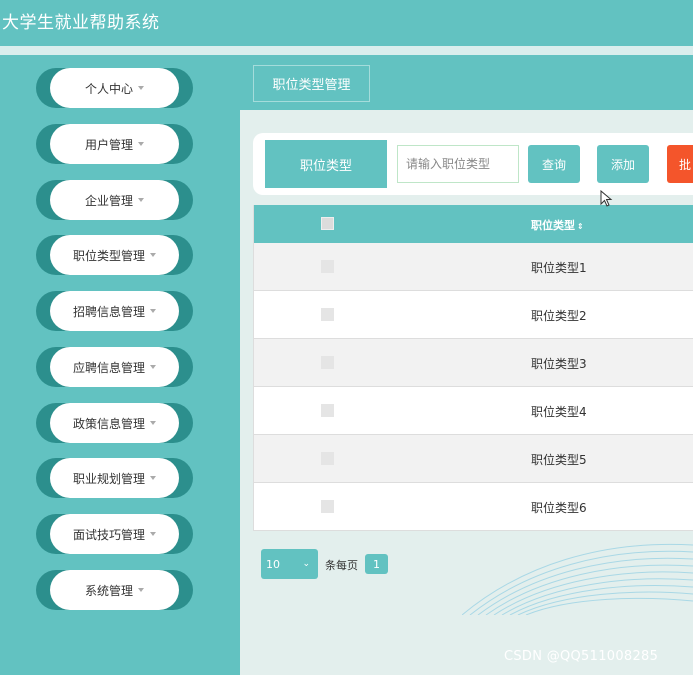 The height and width of the screenshot is (675, 693). What do you see at coordinates (473, 267) in the screenshot?
I see `table-row: 职位类型1` at bounding box center [473, 267].